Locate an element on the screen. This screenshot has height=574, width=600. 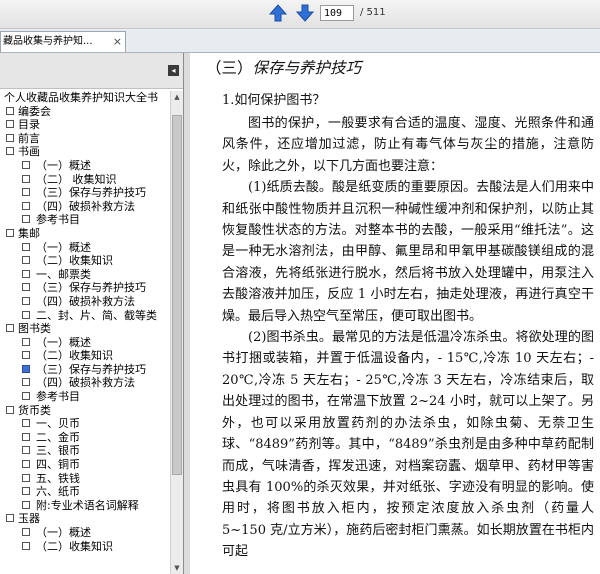
bookmark-item: 附:专业术语名词解释 is located at coordinates (85, 506).